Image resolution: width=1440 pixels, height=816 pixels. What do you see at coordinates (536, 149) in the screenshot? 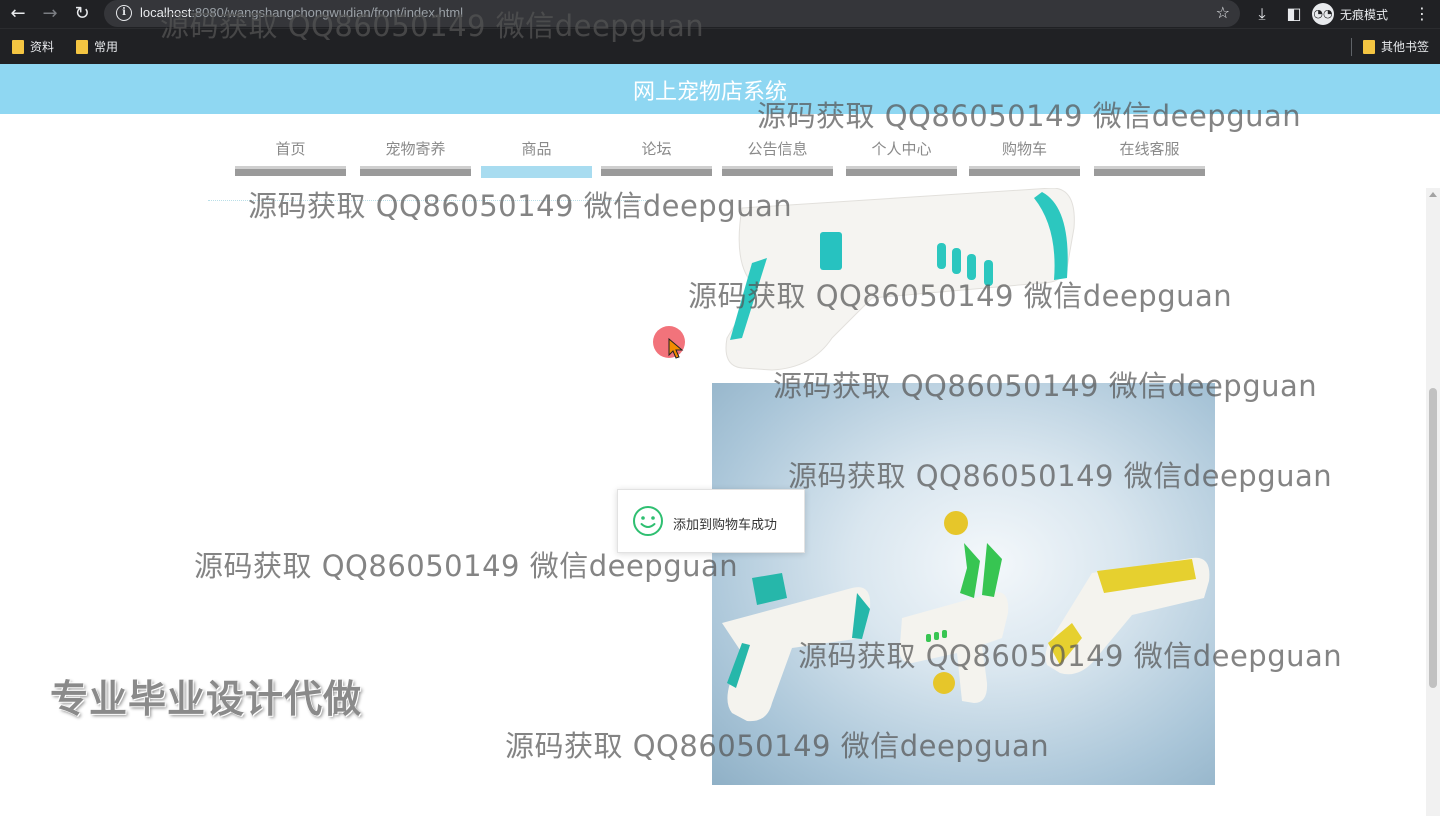
I see `nav-label: 商品` at bounding box center [536, 149].